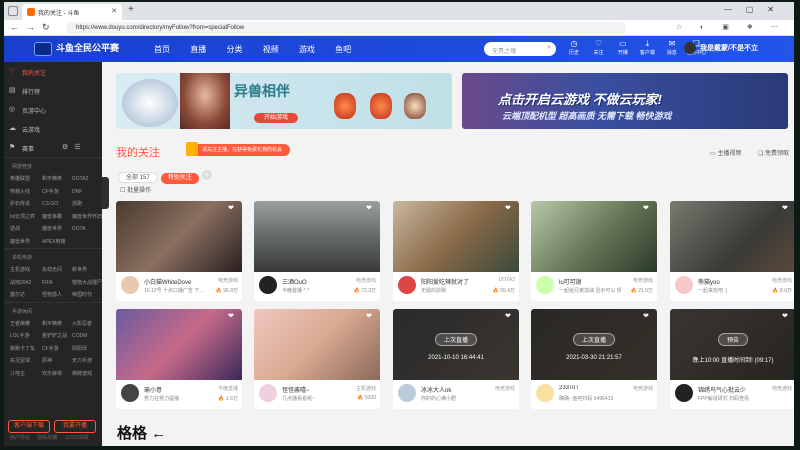  What do you see at coordinates (53, 109) in the screenshot?
I see `sidebar-item-webgame: ◎ 页游中心` at bounding box center [53, 109].